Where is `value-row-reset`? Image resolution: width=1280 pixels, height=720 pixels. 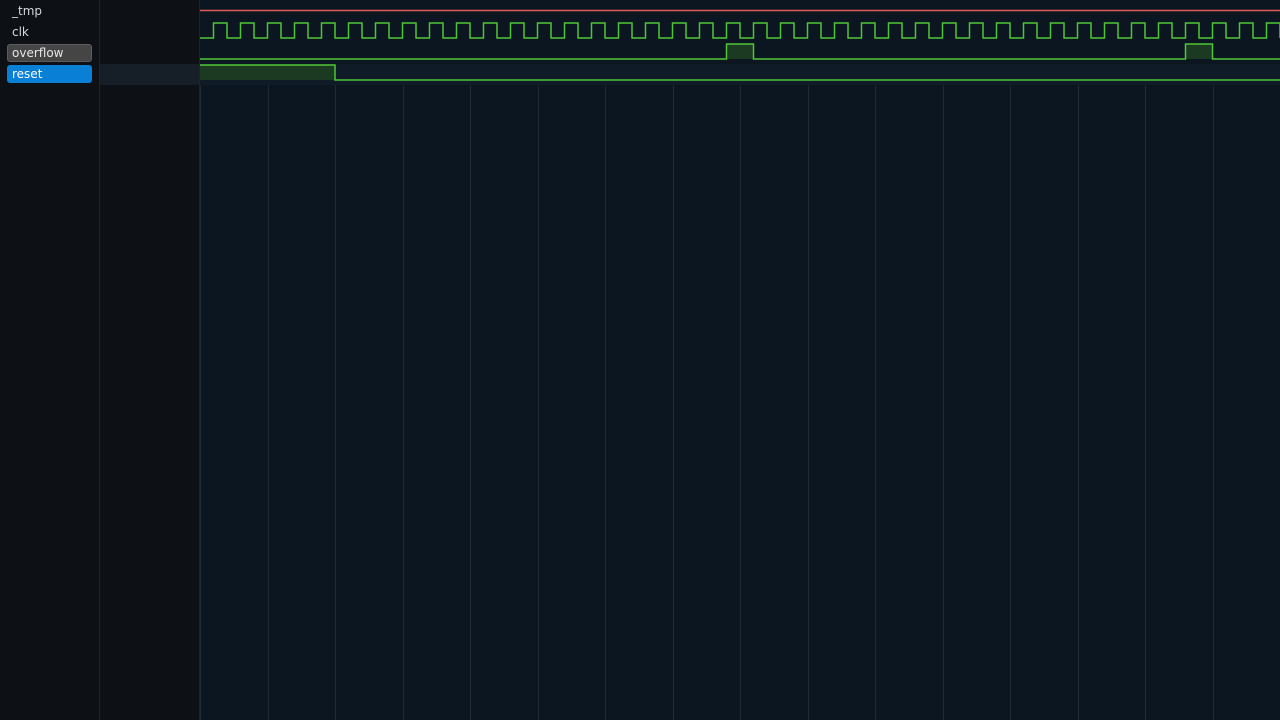 value-row-reset is located at coordinates (149, 74).